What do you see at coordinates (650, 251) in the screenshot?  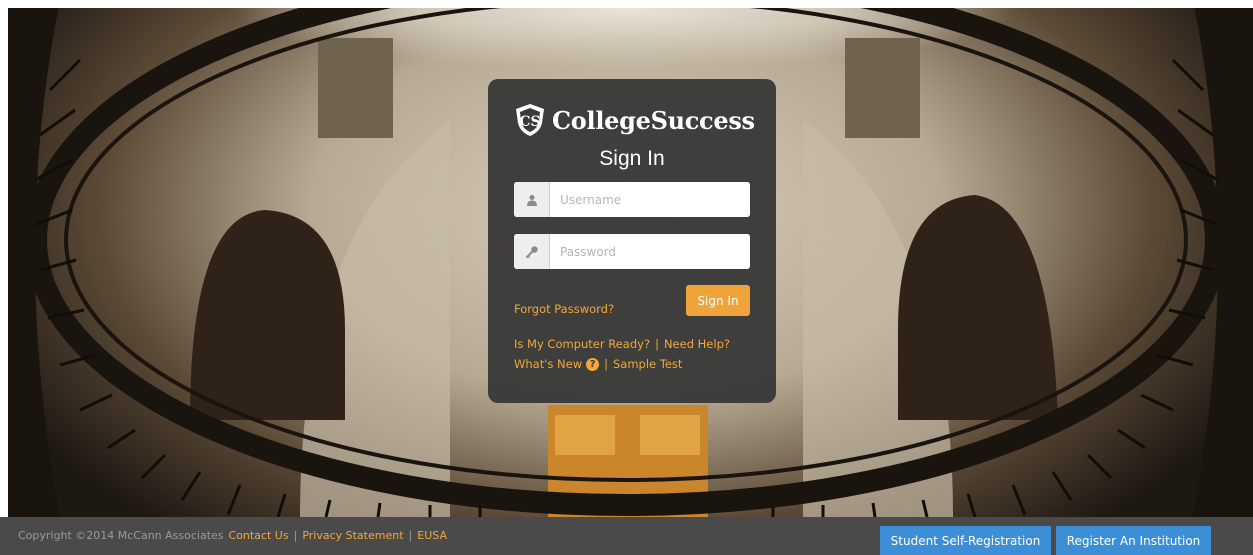 I see `password-input` at bounding box center [650, 251].